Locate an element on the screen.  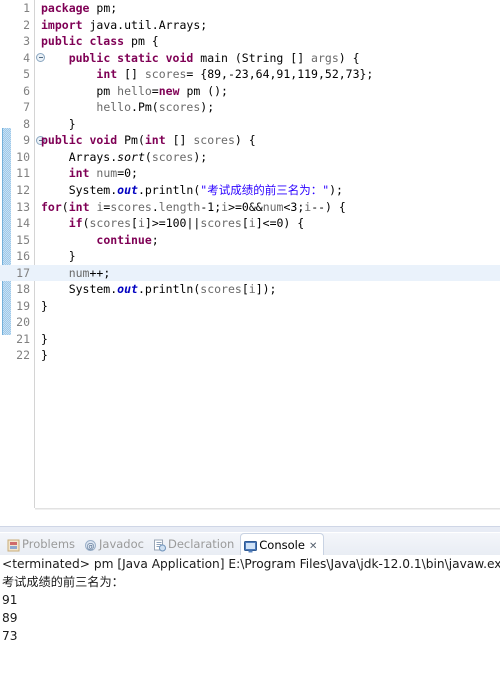
code-line: 14 if(scores[i]>=100||scores[i]<=0) { is located at coordinates (250, 223).